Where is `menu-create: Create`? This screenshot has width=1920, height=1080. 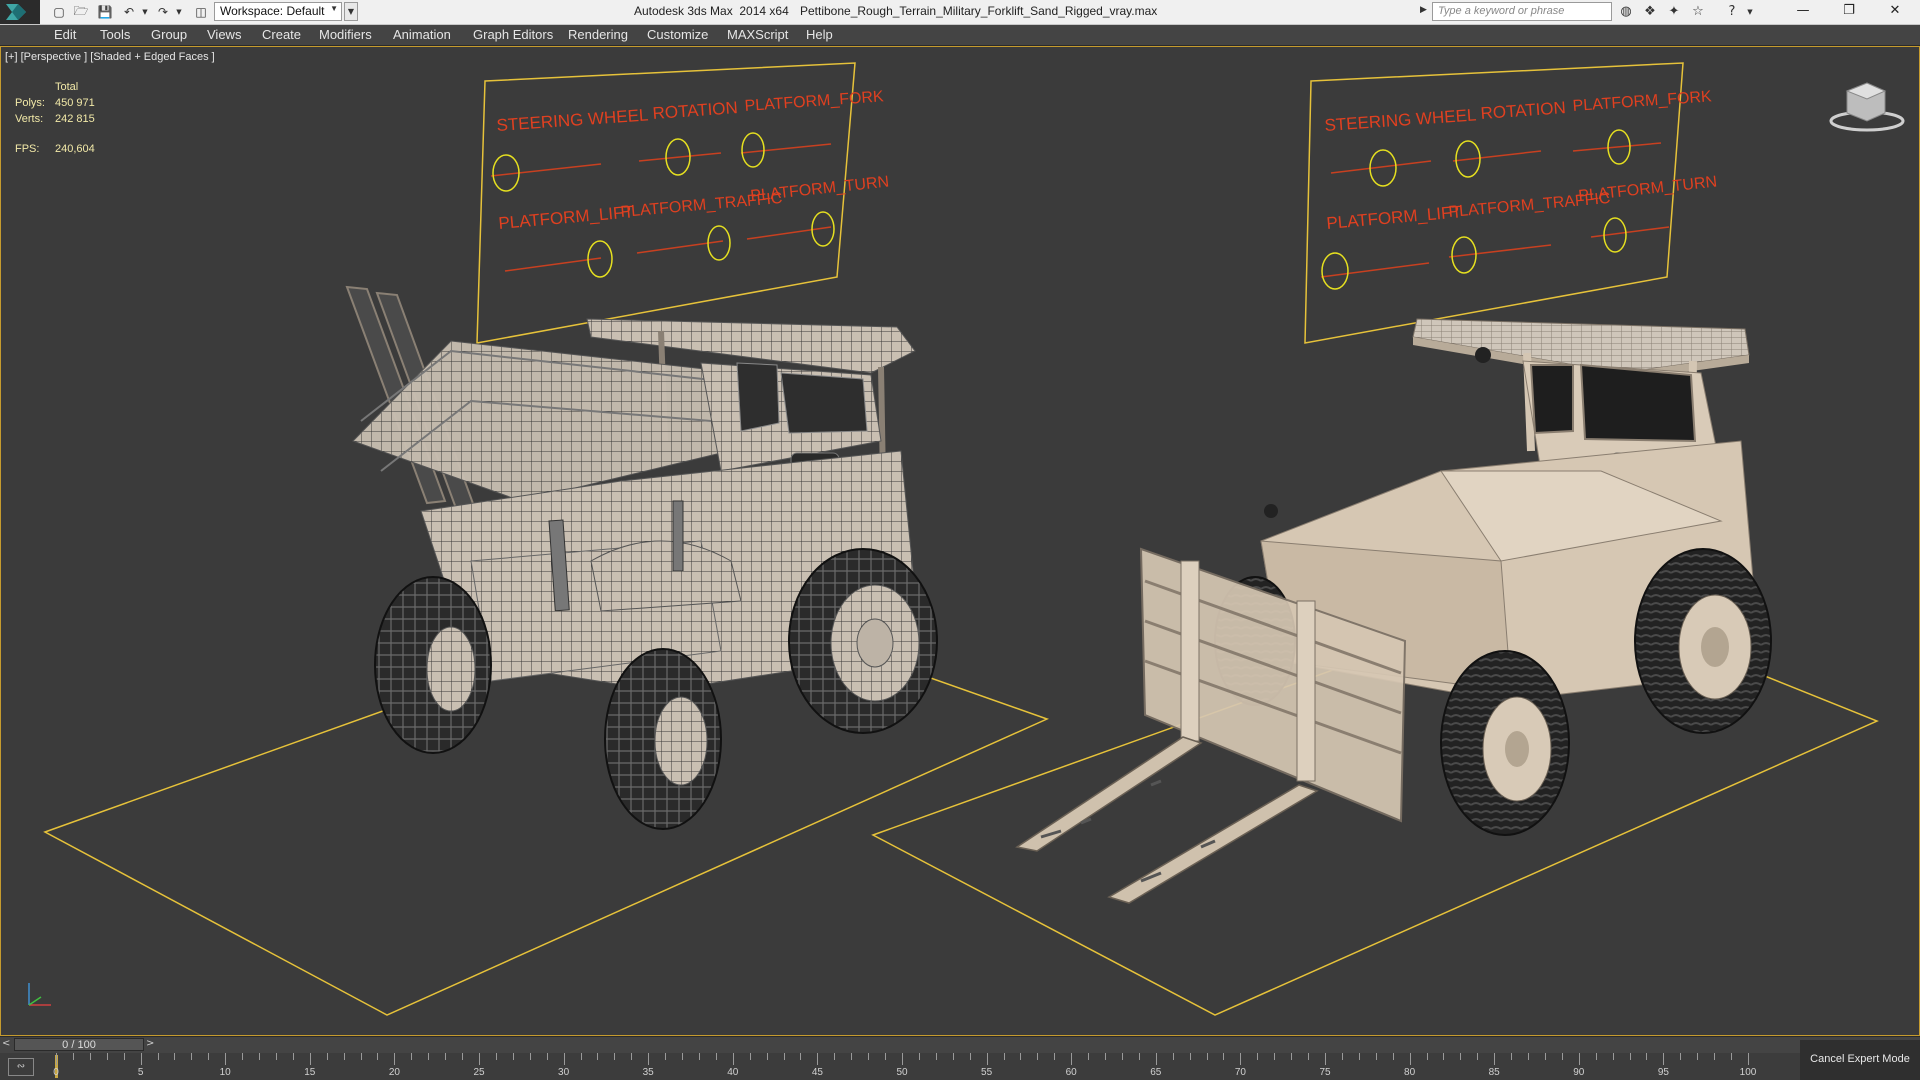
menu-create: Create is located at coordinates (281, 34).